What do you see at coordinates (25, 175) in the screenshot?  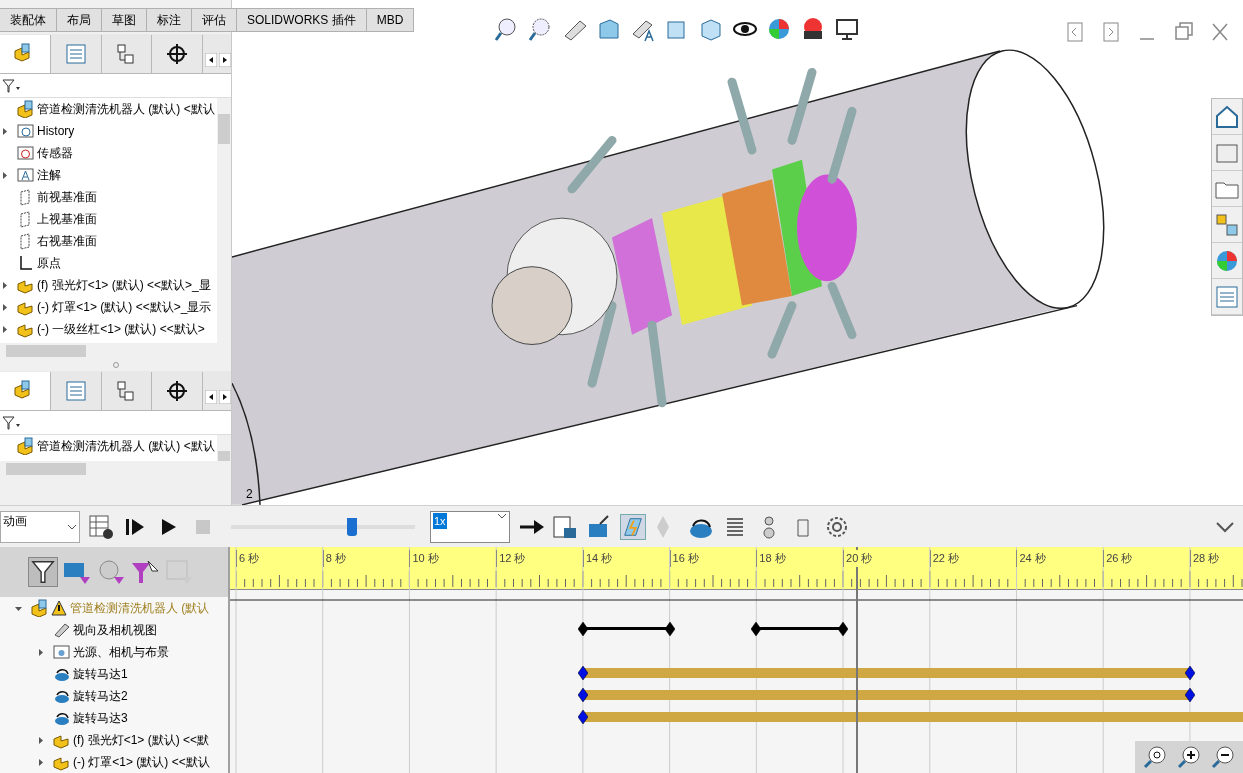 I see `annotation-folder-icon` at bounding box center [25, 175].